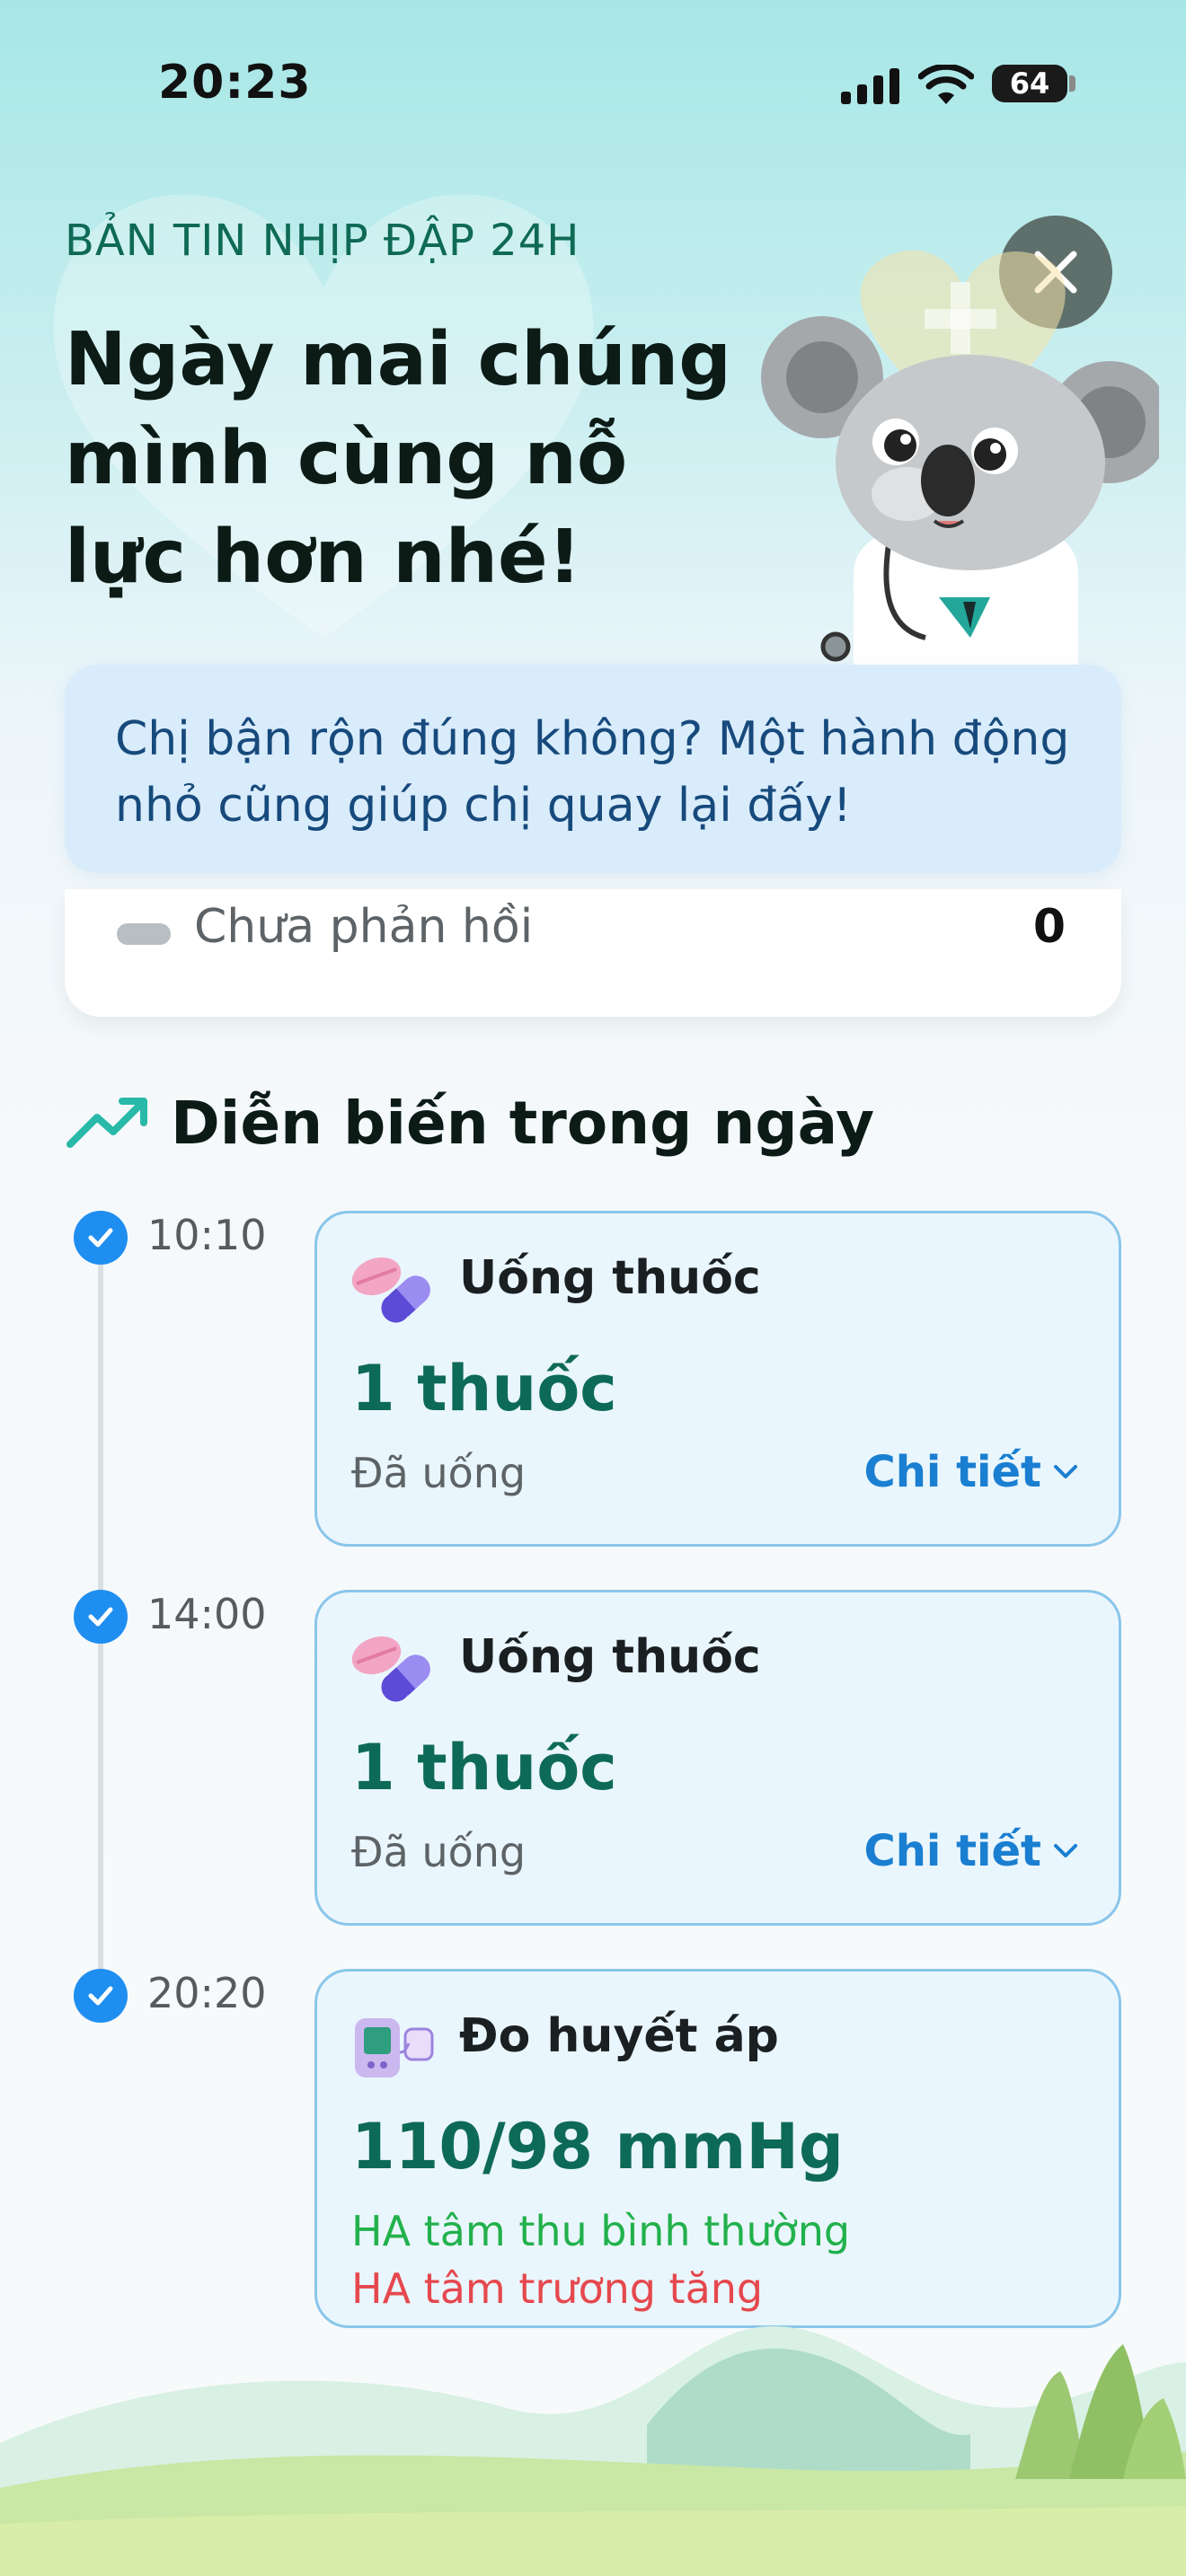  I want to click on cellular-signal-icon, so click(870, 86).